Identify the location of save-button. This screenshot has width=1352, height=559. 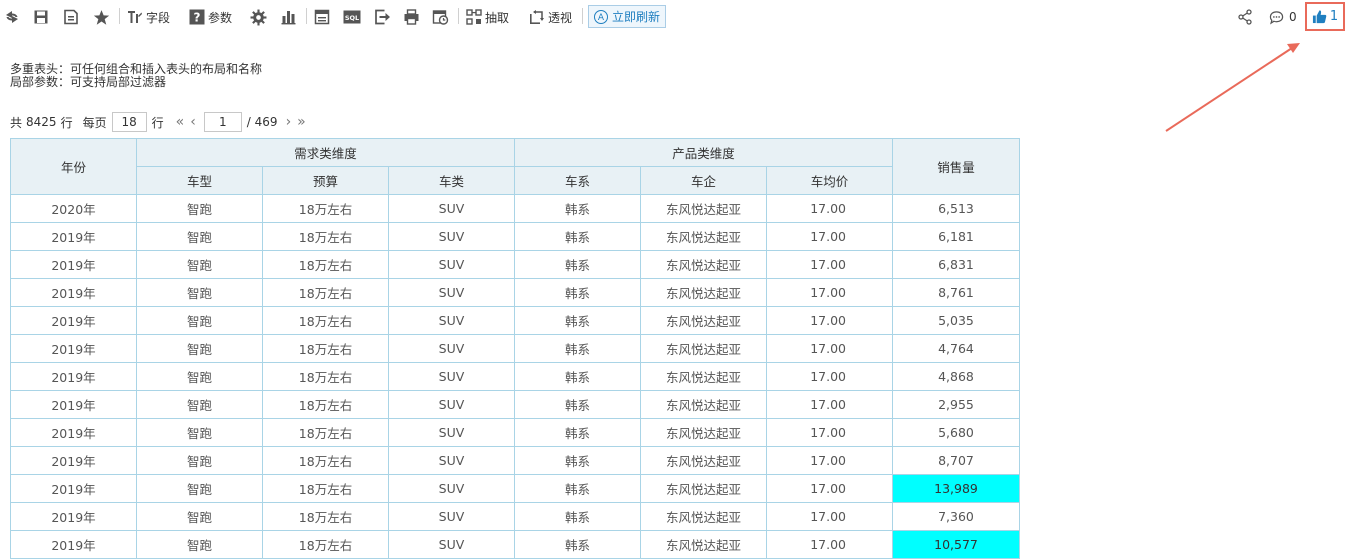
(41, 17).